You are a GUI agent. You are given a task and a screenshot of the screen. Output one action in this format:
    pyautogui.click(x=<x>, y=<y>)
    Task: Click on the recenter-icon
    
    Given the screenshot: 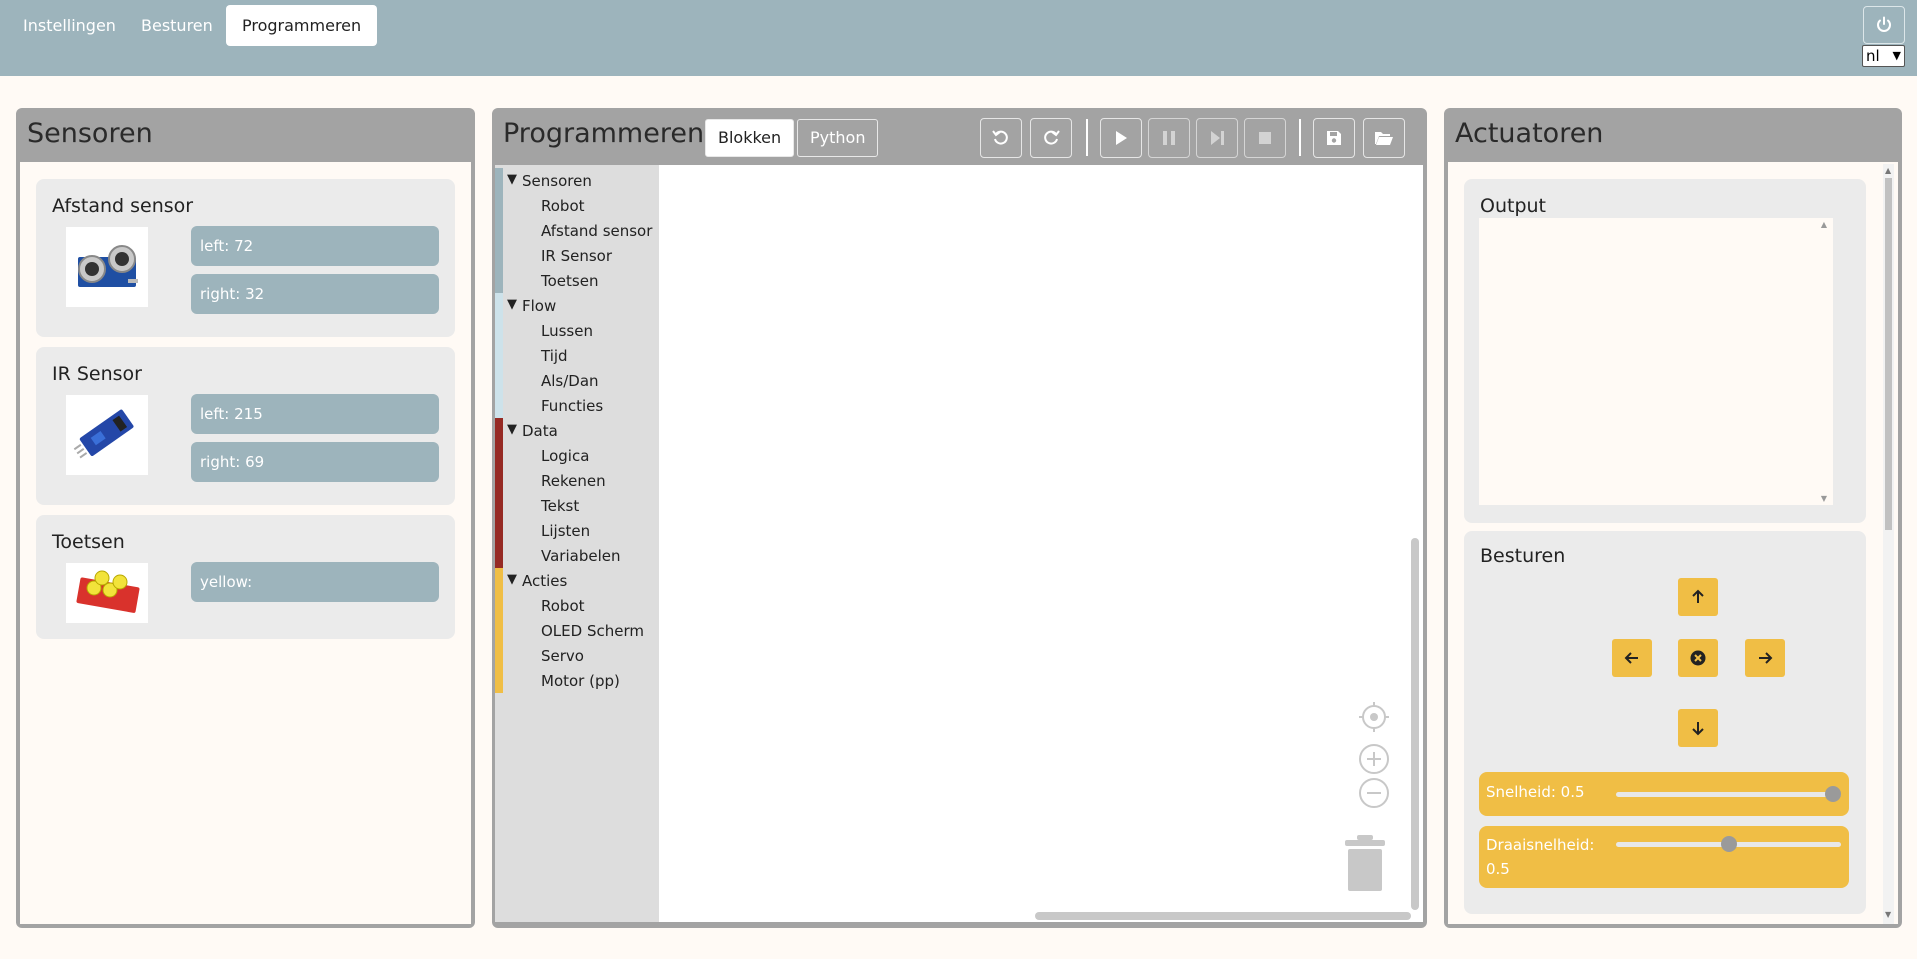 What is the action you would take?
    pyautogui.click(x=1374, y=717)
    